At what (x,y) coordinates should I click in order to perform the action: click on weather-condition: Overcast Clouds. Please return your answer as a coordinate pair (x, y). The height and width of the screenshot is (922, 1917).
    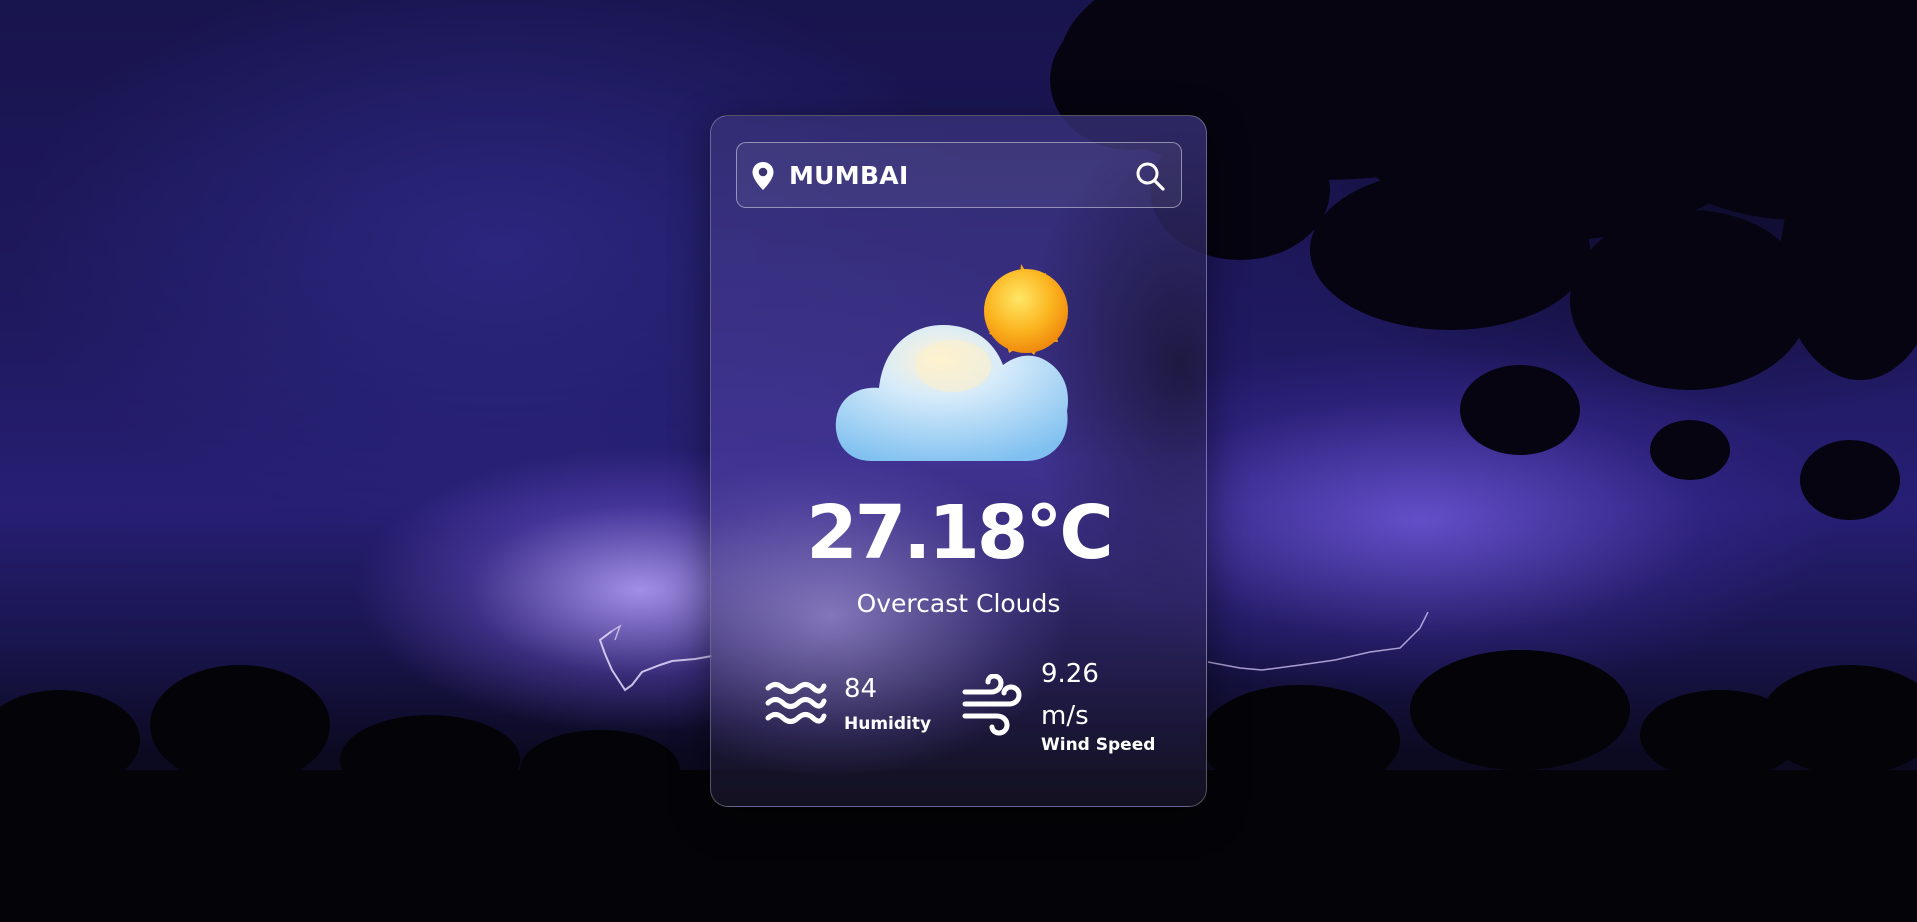
    Looking at the image, I should click on (958, 603).